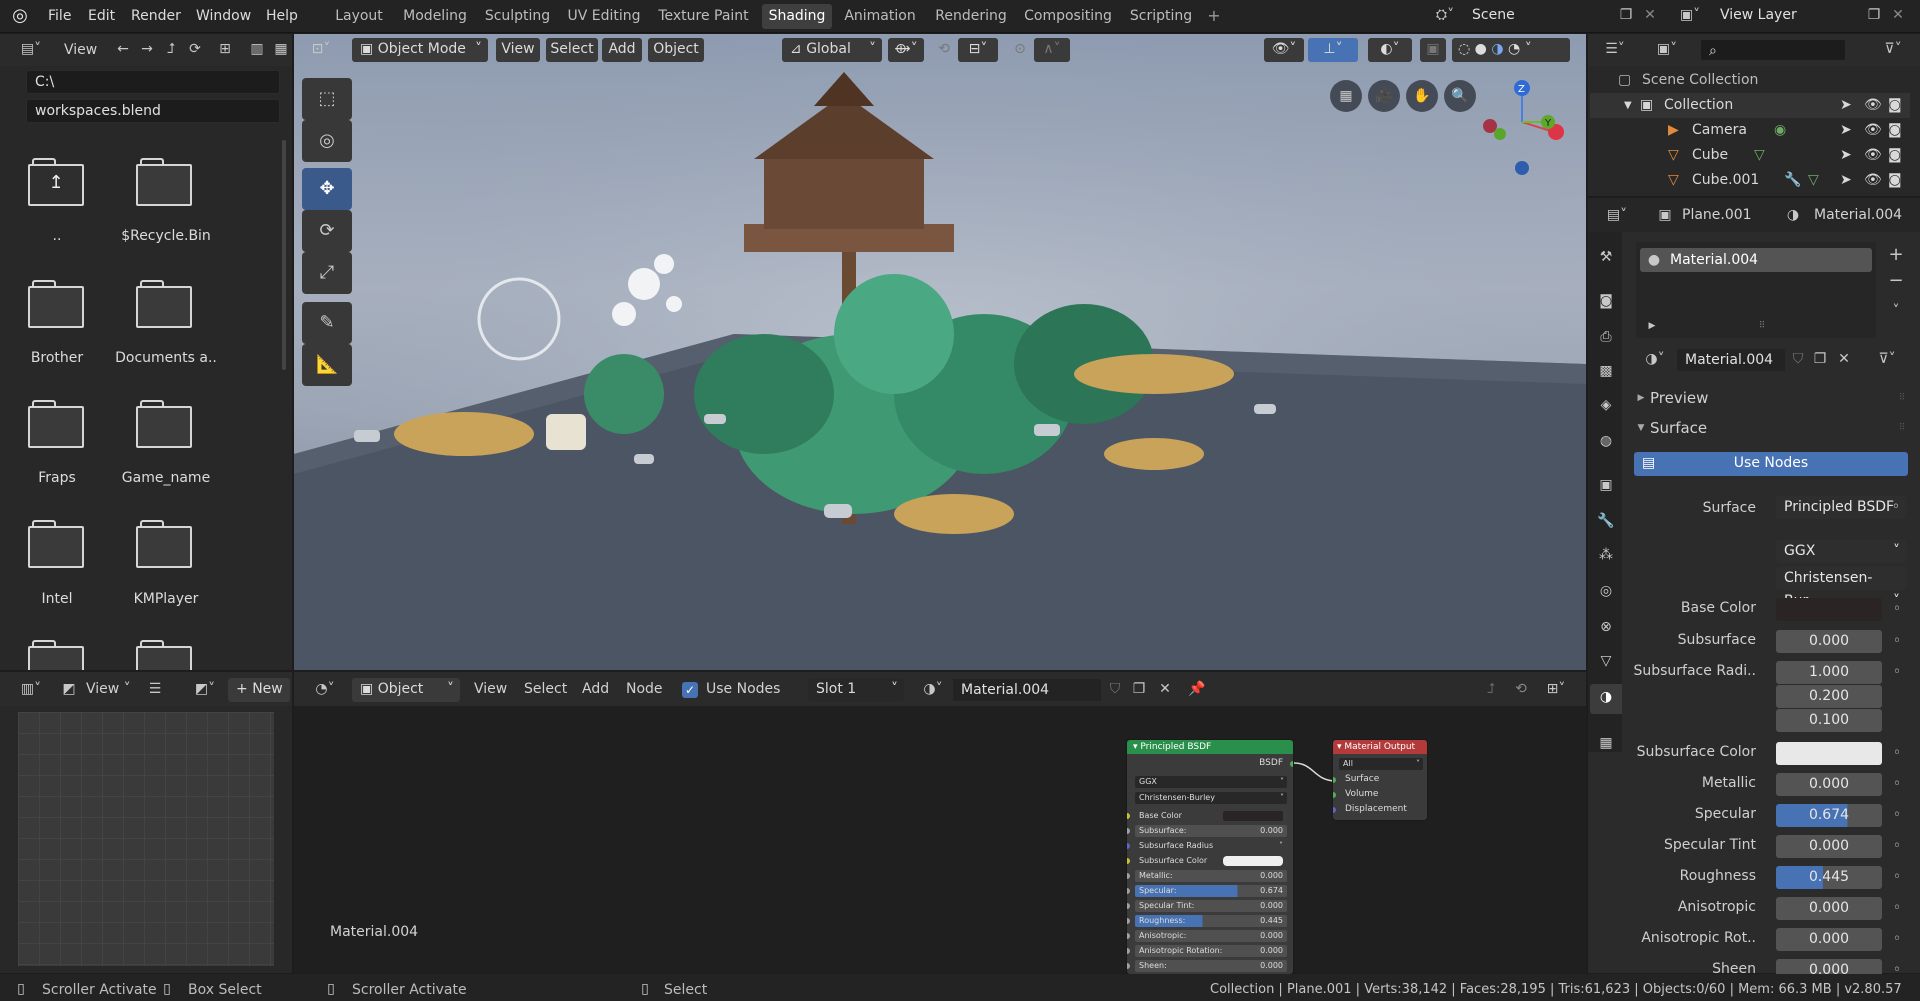  What do you see at coordinates (1896, 255) in the screenshot?
I see `add-slot-icon: +` at bounding box center [1896, 255].